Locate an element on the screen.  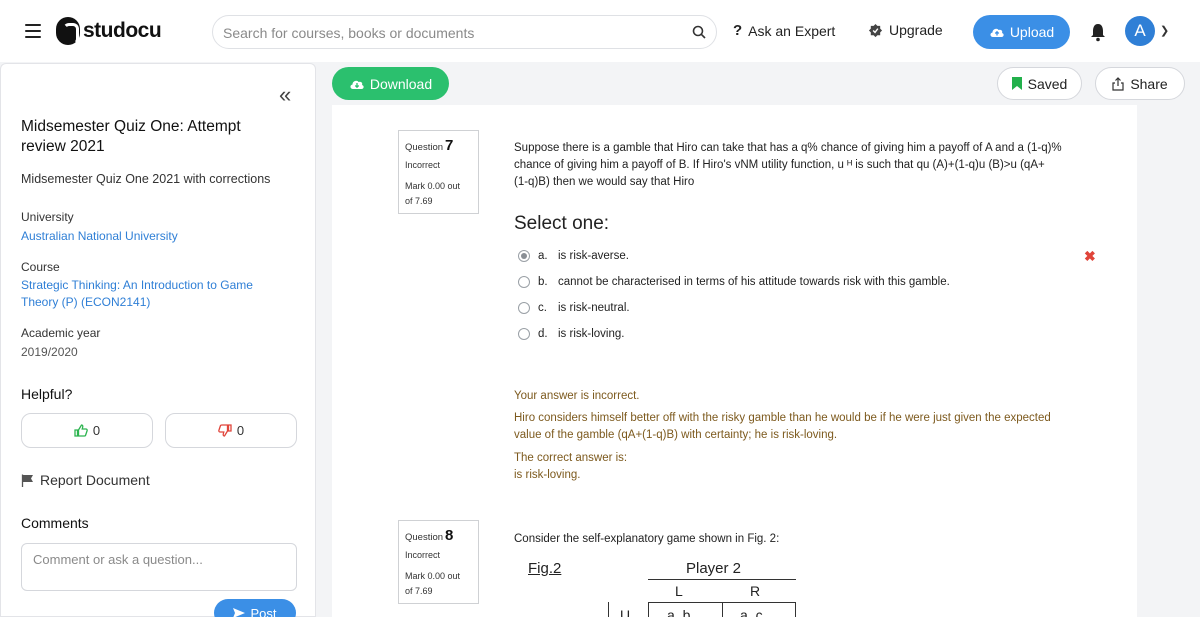
downvote-button: 0 is located at coordinates (231, 430).